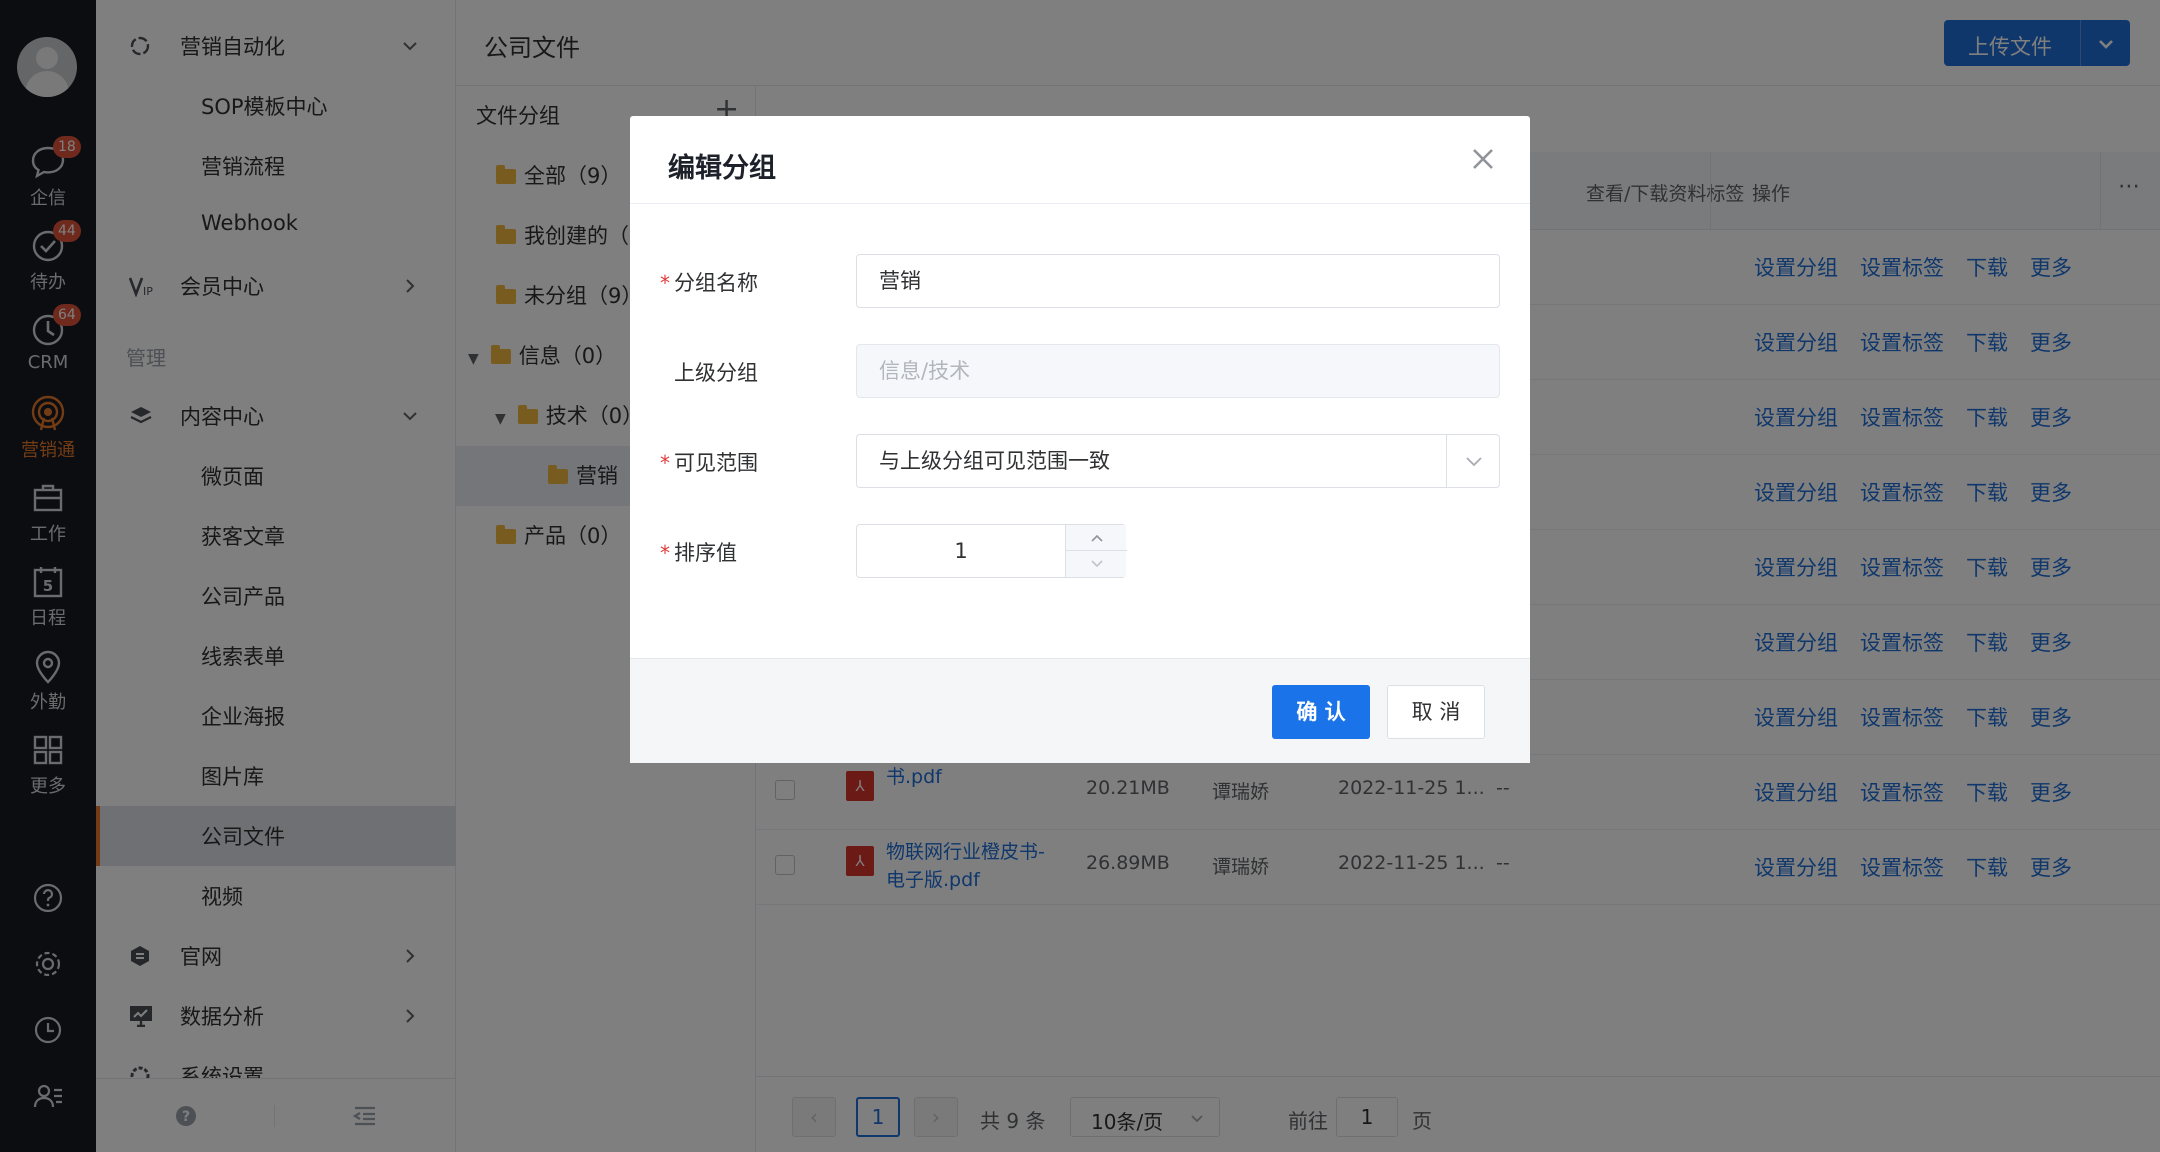  I want to click on decrement-button, so click(1096, 564).